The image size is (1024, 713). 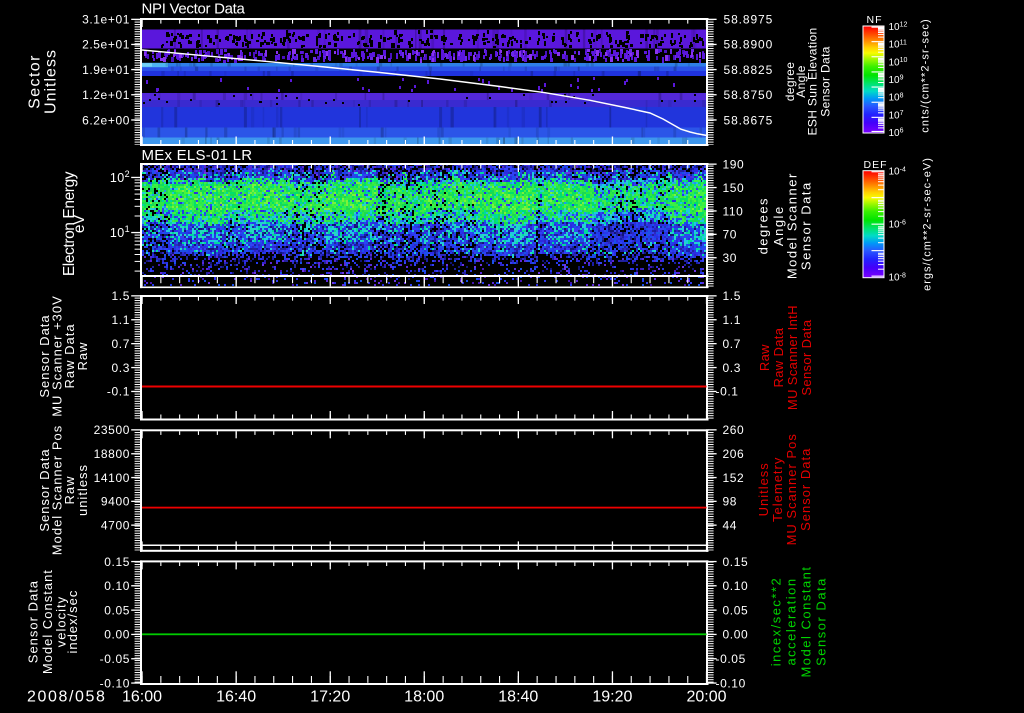 What do you see at coordinates (734, 188) in the screenshot?
I see `svg-text: 150` at bounding box center [734, 188].